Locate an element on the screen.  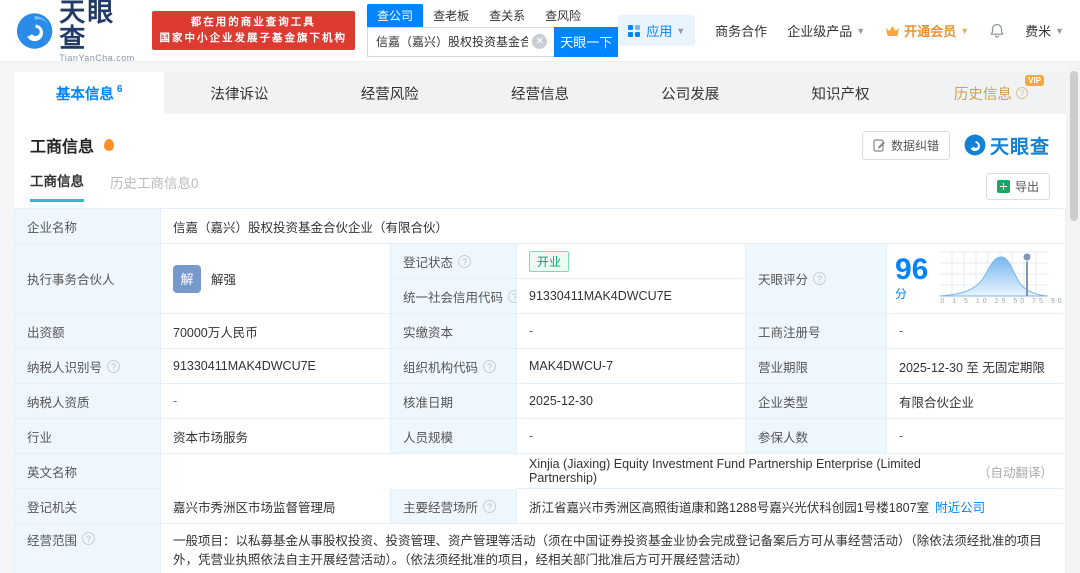
search-tab-risk: 查风险 is located at coordinates (563, 15).